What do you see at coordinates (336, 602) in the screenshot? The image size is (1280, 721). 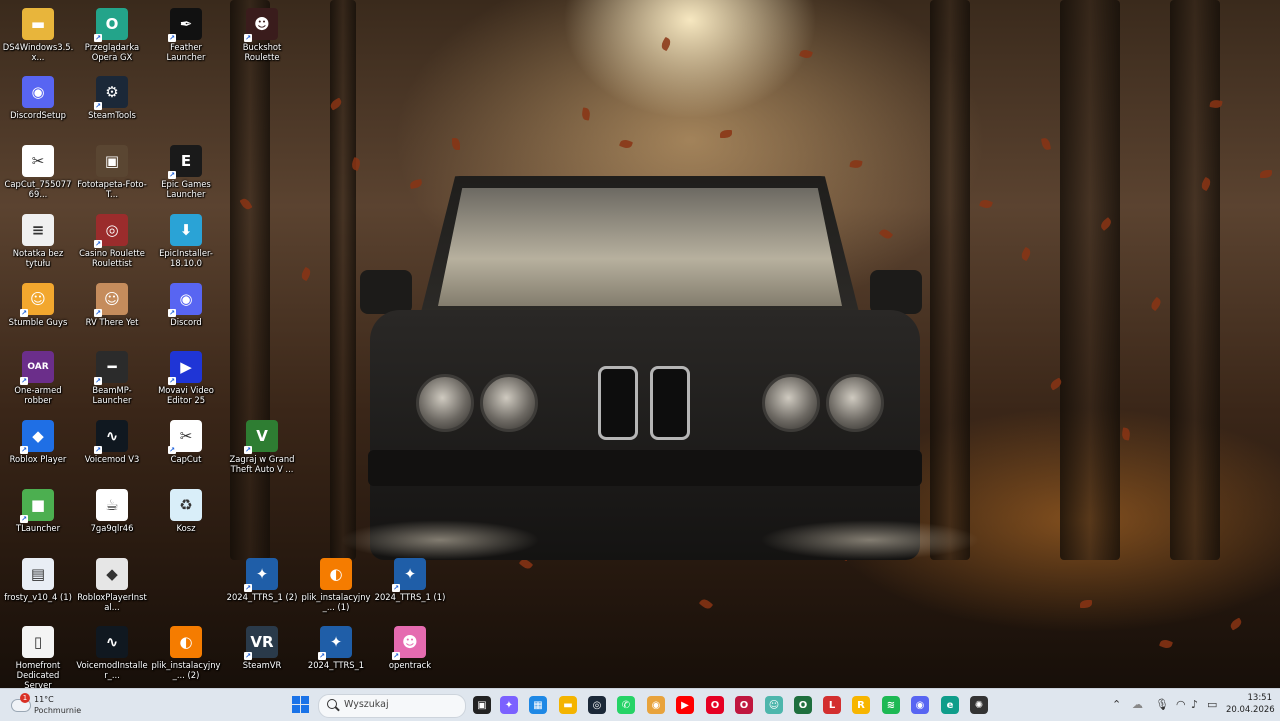 I see `desktop-icon-label: plik_instalacyjny_... (1)` at bounding box center [336, 602].